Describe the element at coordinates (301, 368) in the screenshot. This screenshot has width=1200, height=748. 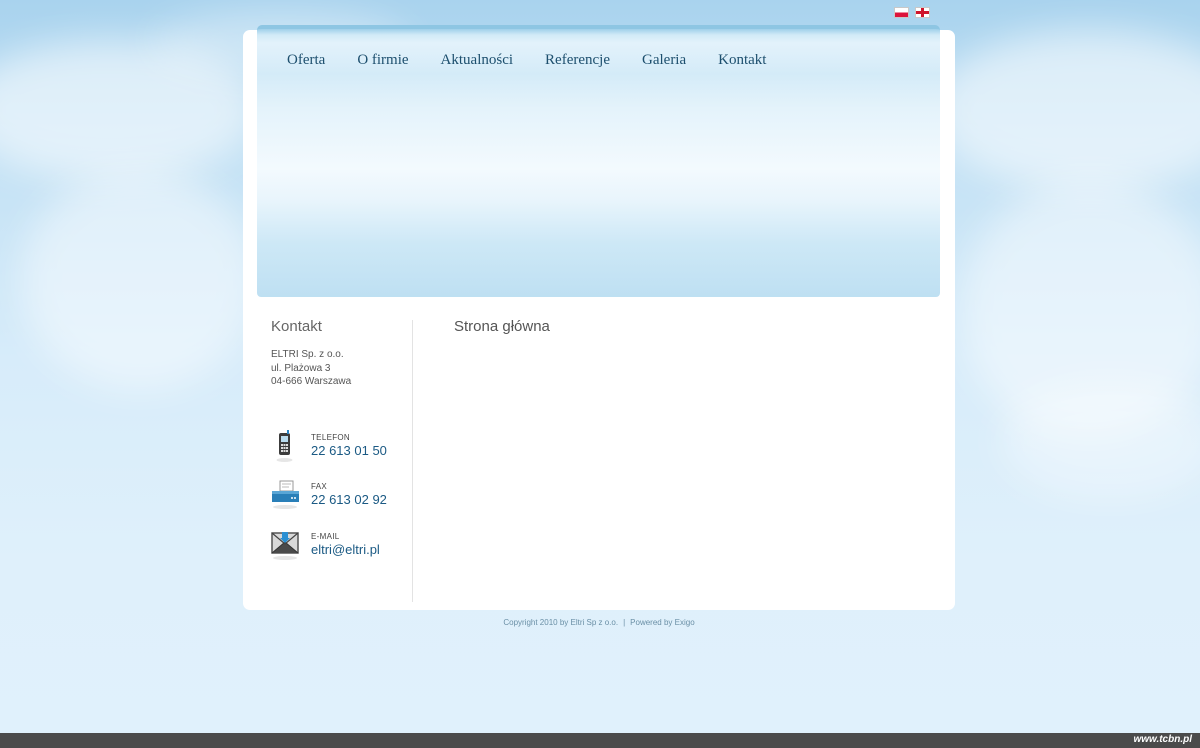
I see `address-street: ul. Plażowa 3` at that location.